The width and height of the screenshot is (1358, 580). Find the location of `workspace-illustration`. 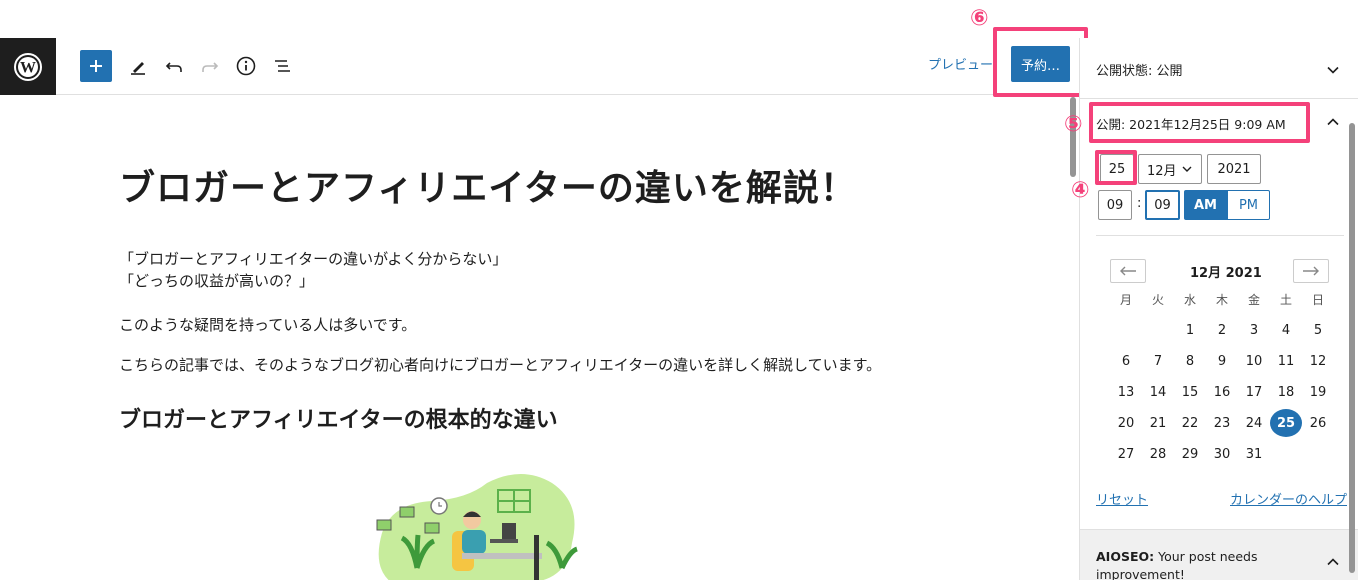

workspace-illustration is located at coordinates (479, 526).